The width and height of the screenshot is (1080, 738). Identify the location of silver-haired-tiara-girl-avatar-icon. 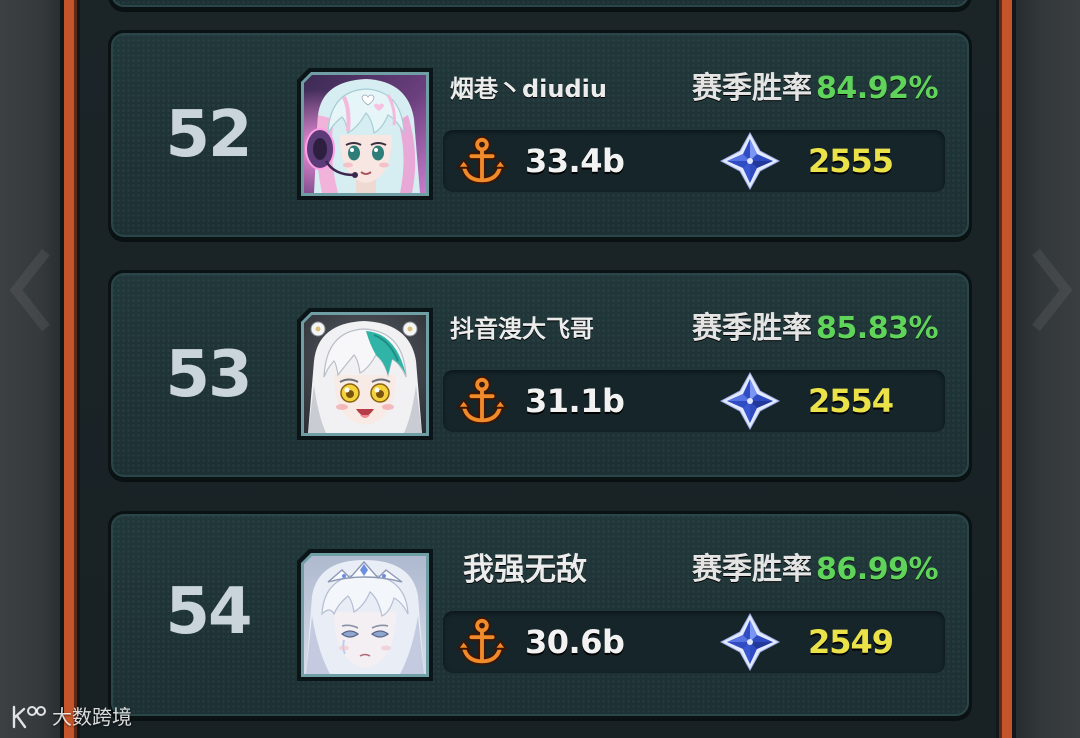
(365, 615).